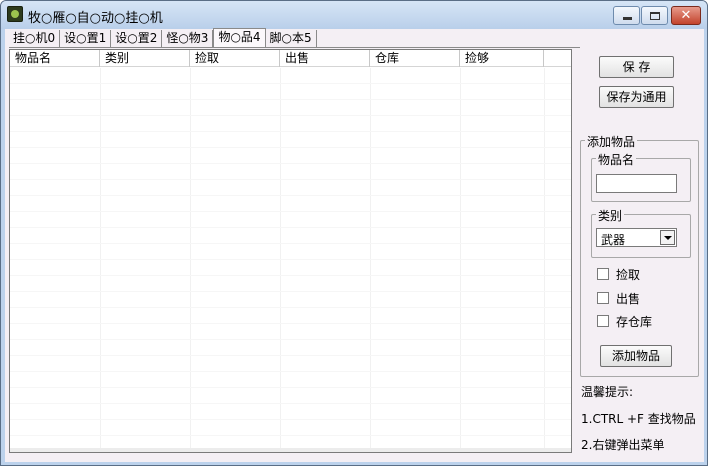 This screenshot has height=466, width=708. What do you see at coordinates (610, 215) in the screenshot?
I see `category-label: 类别` at bounding box center [610, 215].